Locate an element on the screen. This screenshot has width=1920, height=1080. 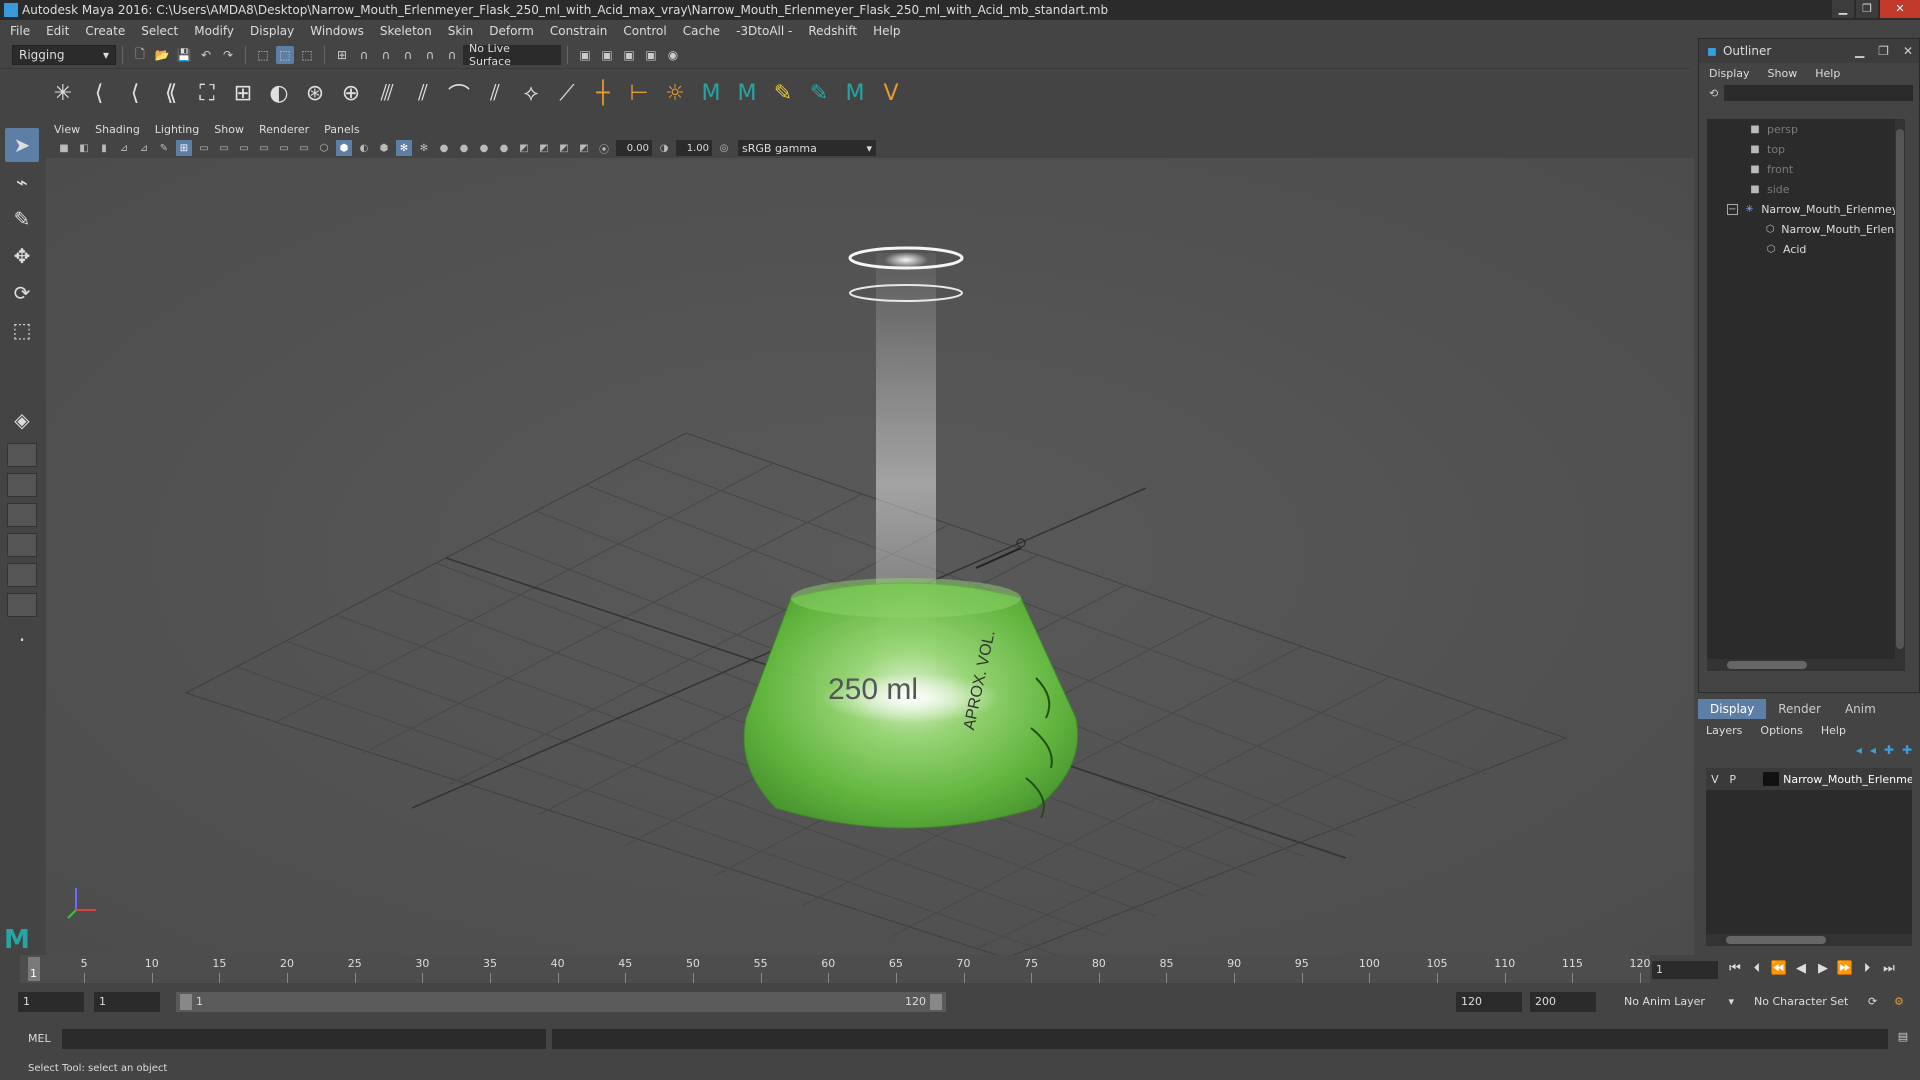
menu-redshift: Redshift is located at coordinates (832, 31).